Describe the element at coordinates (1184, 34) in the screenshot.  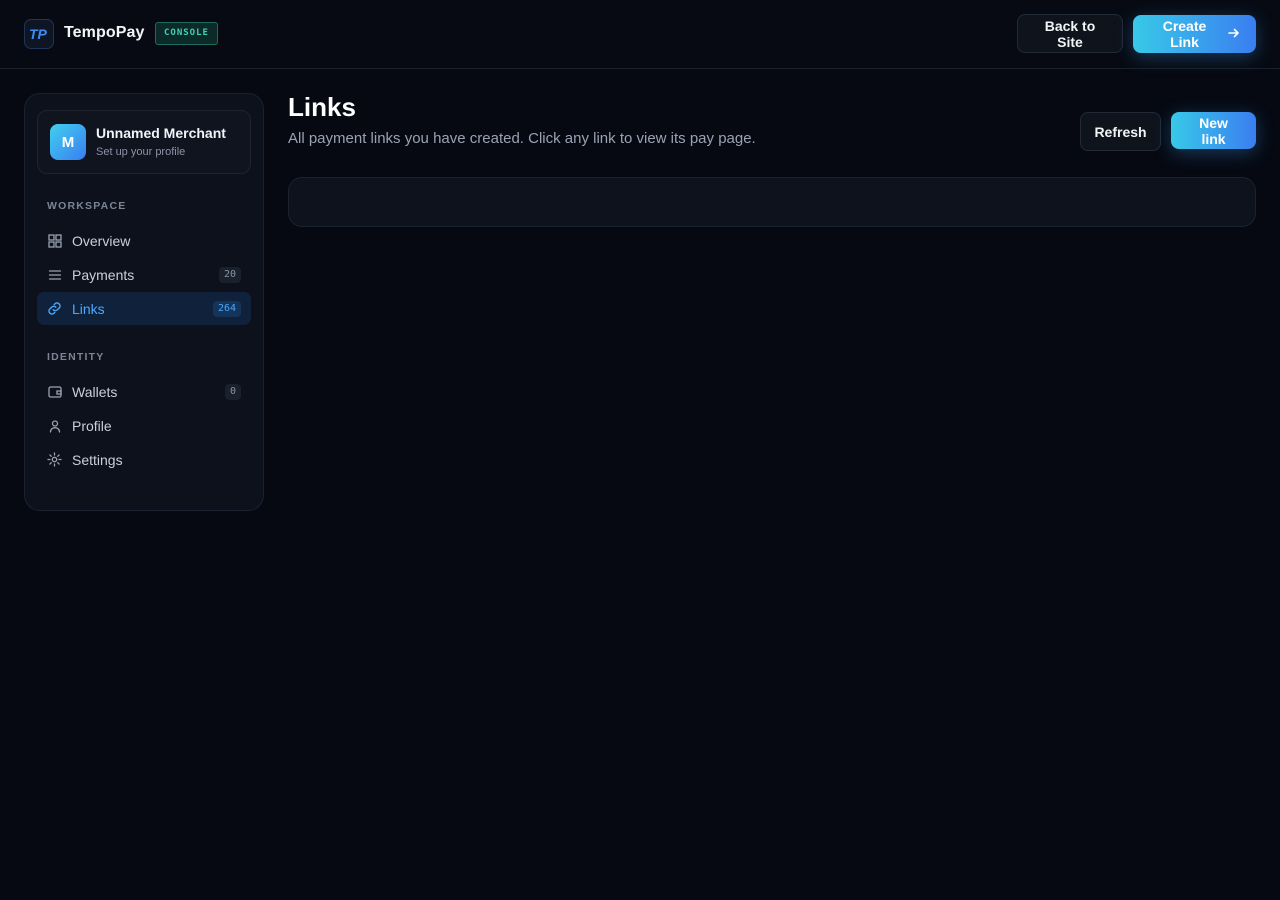
I see `create-link-label: Create Link` at that location.